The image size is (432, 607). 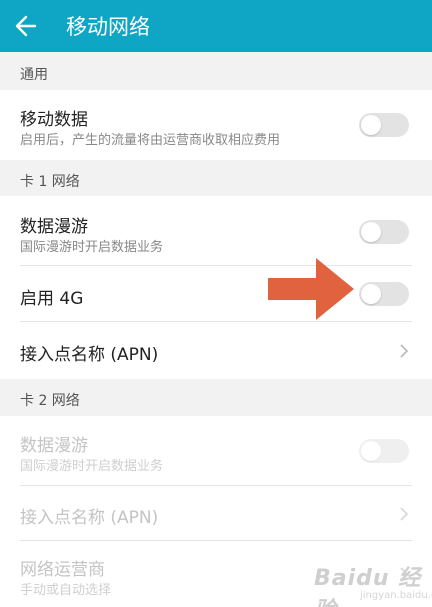 I want to click on card2-roaming-toggle, so click(x=384, y=451).